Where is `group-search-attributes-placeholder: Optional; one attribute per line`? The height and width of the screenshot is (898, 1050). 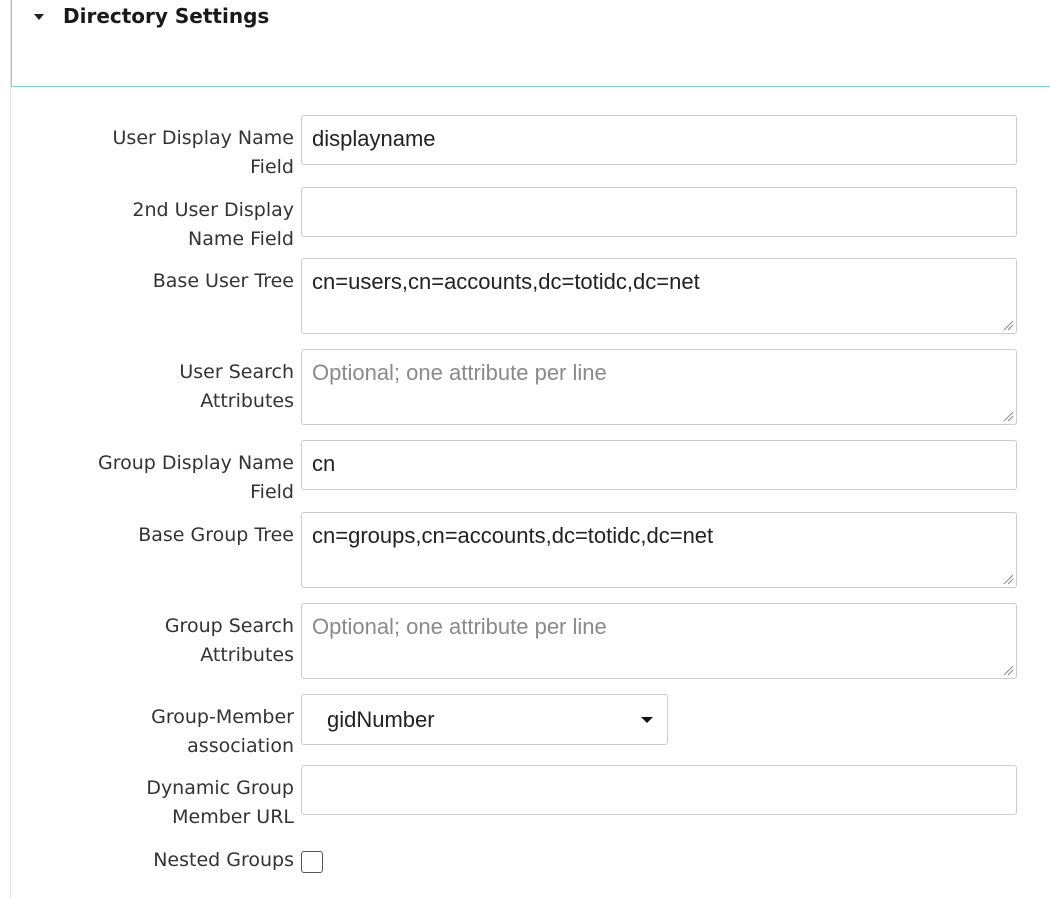 group-search-attributes-placeholder: Optional; one attribute per line is located at coordinates (459, 626).